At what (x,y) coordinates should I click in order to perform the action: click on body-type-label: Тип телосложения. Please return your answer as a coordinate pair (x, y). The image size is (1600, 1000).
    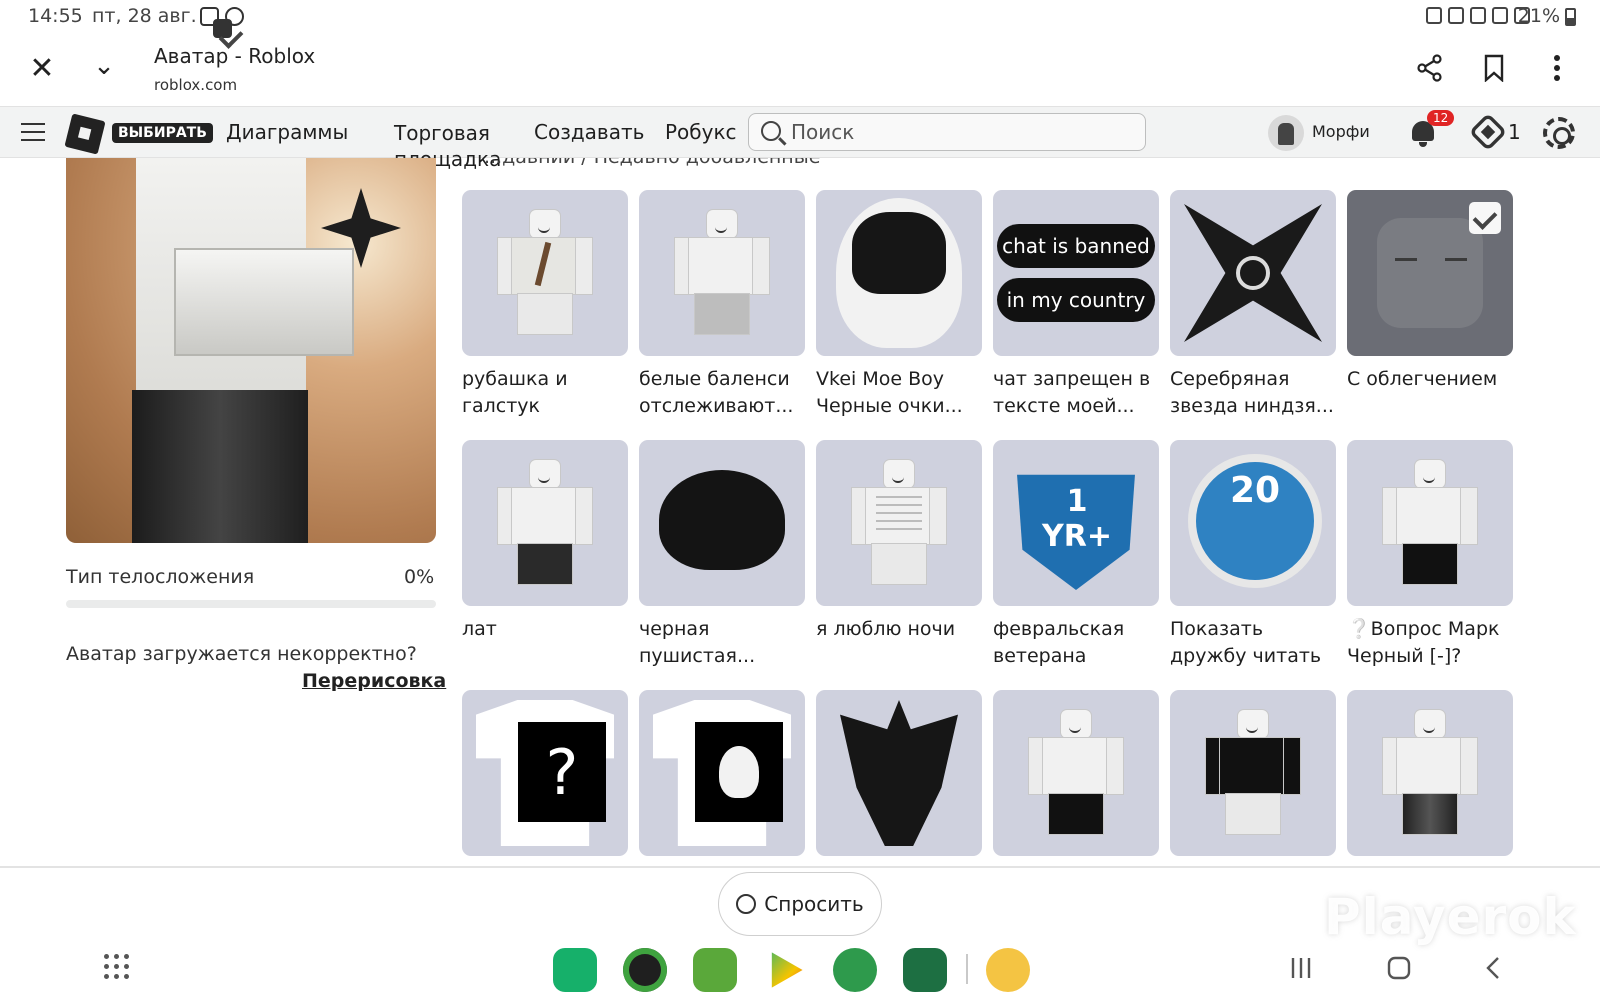
    Looking at the image, I should click on (160, 577).